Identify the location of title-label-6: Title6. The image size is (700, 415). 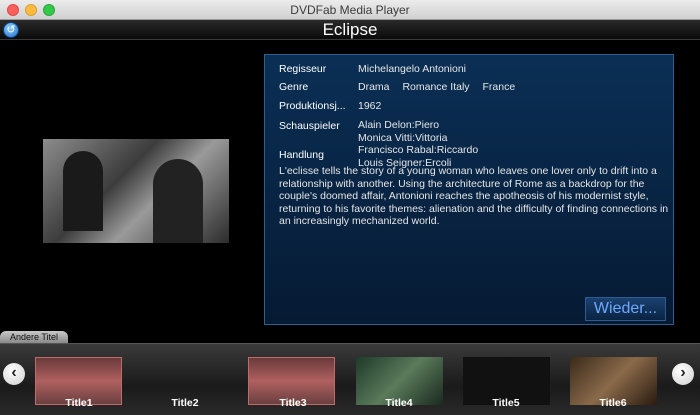
(613, 403).